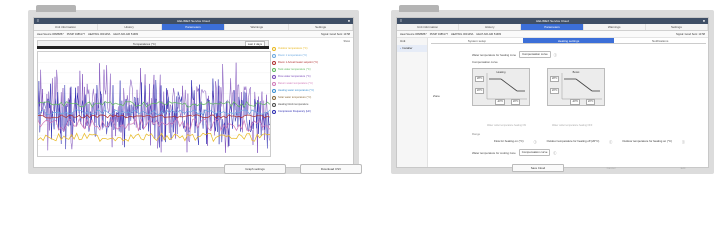 The image size is (716, 252). Describe the element at coordinates (412, 41) in the screenshot. I see `sidebar-item-unit: Unit` at that location.